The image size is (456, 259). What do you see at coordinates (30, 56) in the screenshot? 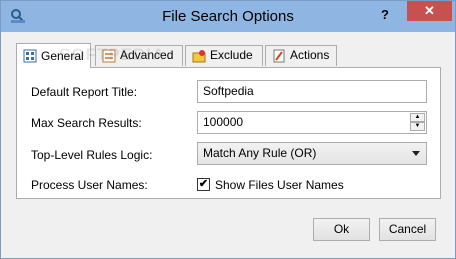
I see `general-icon` at bounding box center [30, 56].